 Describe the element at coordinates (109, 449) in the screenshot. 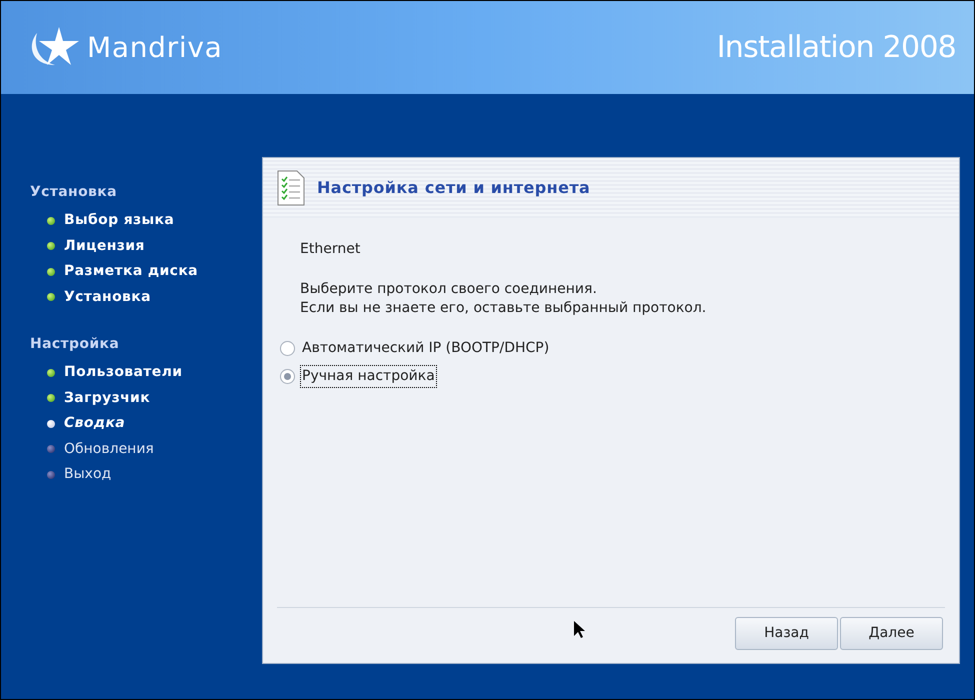

I see `step-label: Обновления` at that location.